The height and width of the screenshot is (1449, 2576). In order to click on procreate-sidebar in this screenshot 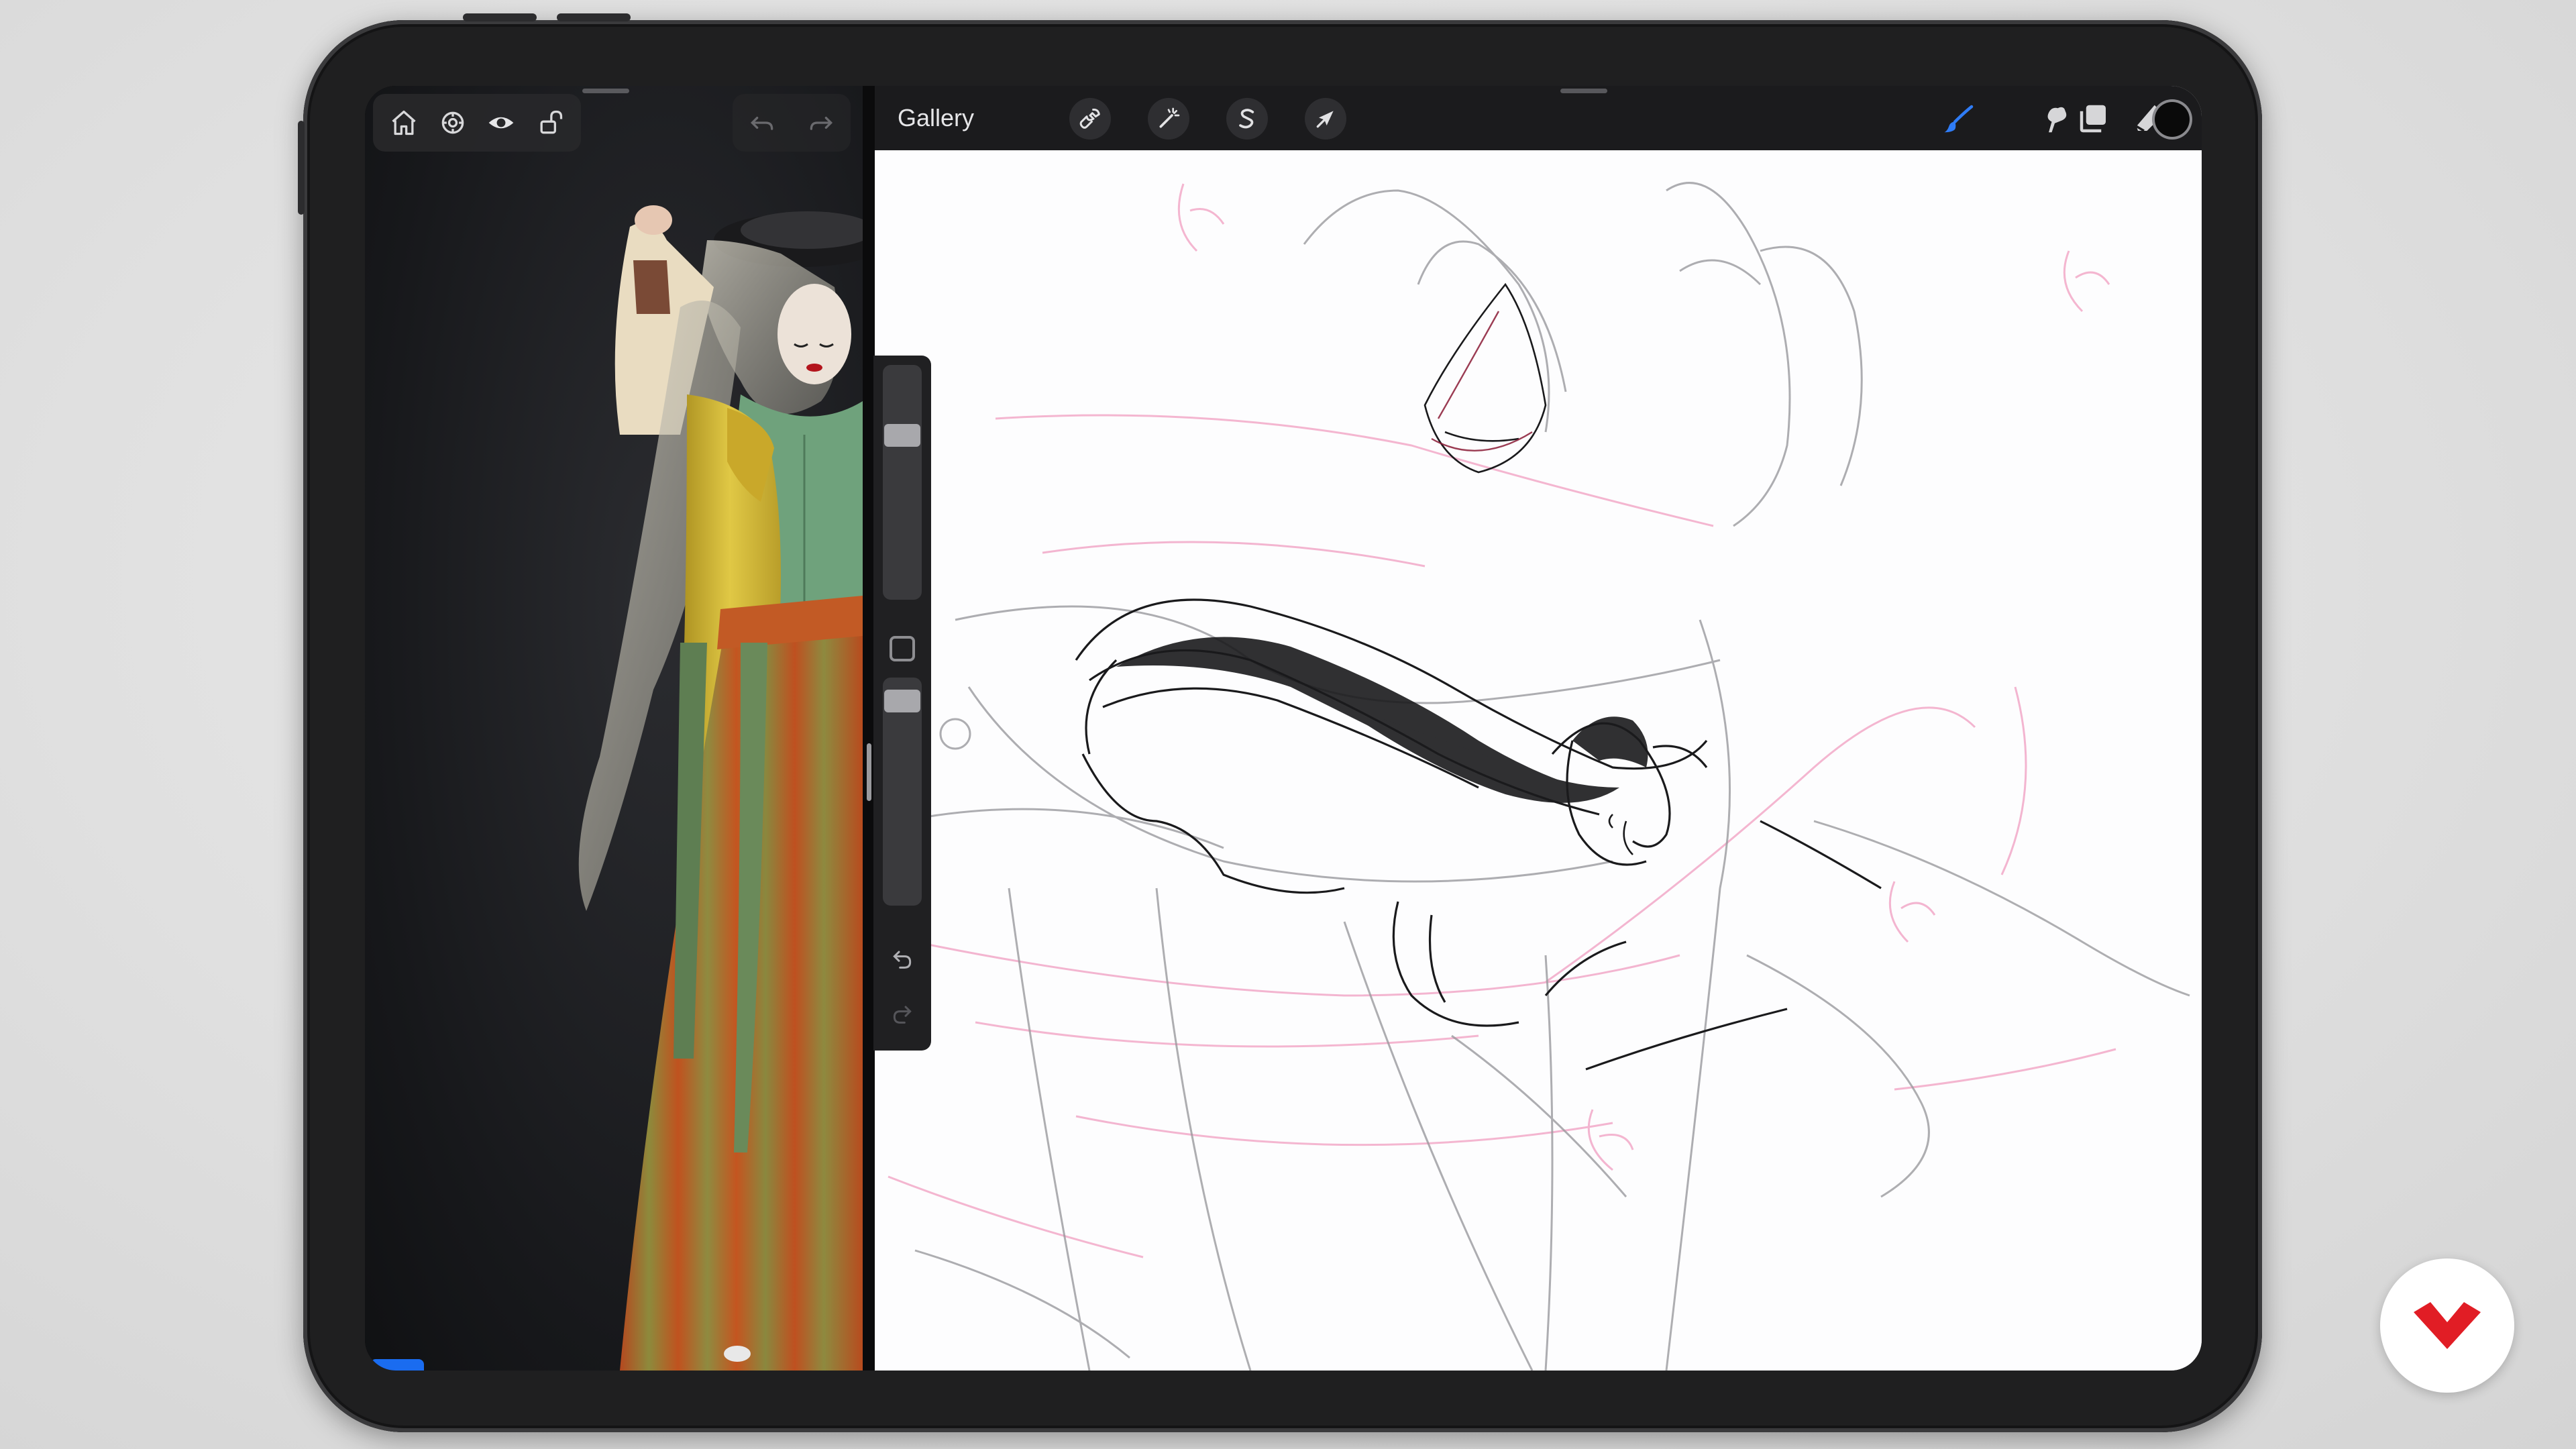, I will do `click(902, 703)`.